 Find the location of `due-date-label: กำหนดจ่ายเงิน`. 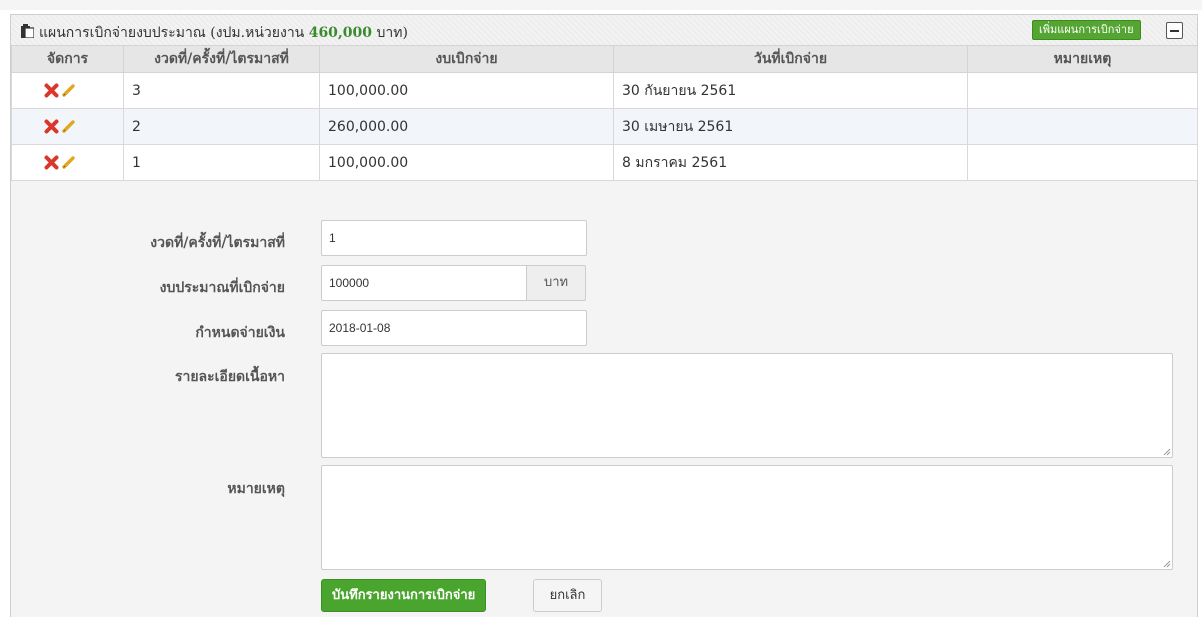

due-date-label: กำหนดจ่ายเงิน is located at coordinates (240, 333).